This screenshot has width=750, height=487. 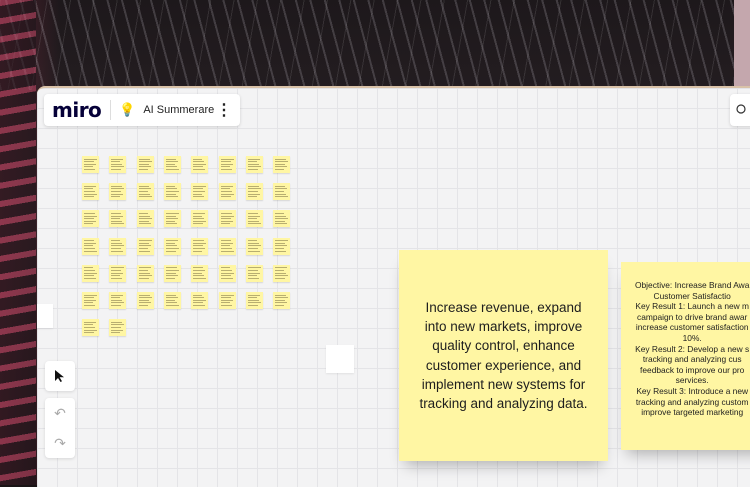 I want to click on white-card-center, so click(x=340, y=359).